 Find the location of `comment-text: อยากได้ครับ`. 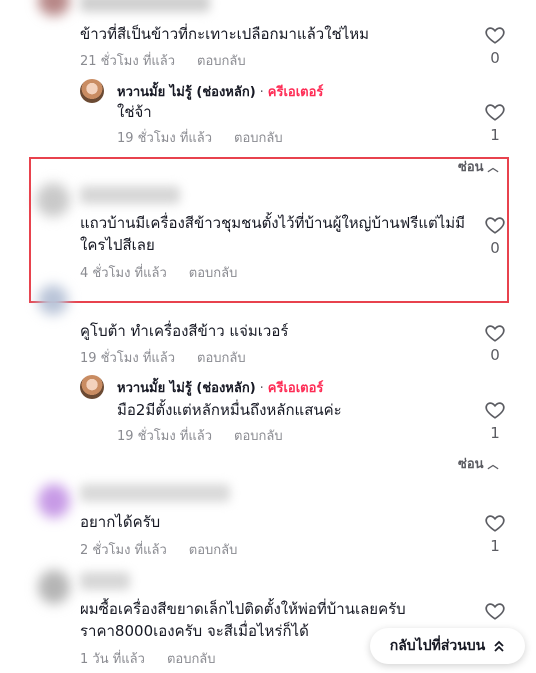

comment-text: อยากได้ครับ is located at coordinates (120, 522).